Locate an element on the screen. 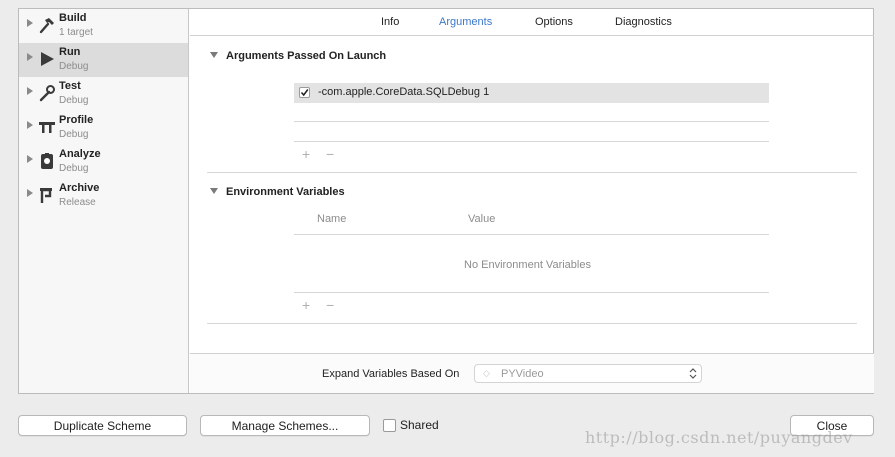 The image size is (895, 457). sidebar-item-label: Run is located at coordinates (70, 52).